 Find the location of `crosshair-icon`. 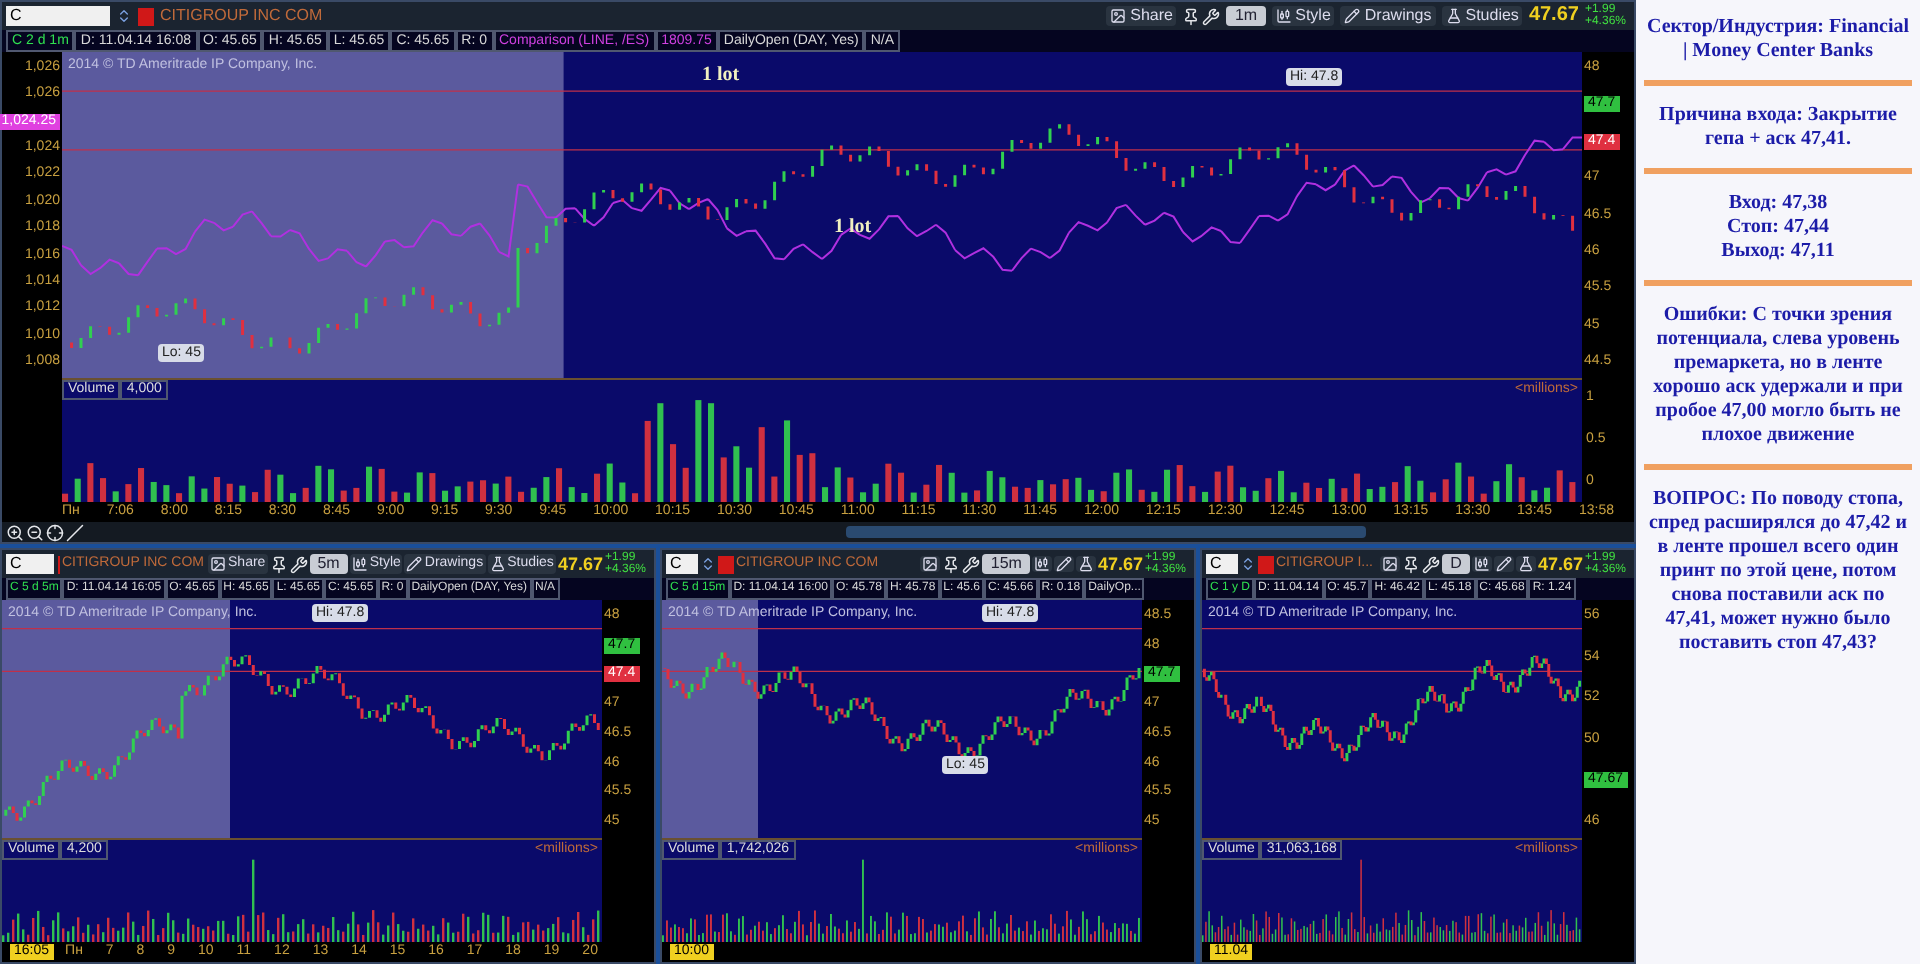

crosshair-icon is located at coordinates (55, 532).